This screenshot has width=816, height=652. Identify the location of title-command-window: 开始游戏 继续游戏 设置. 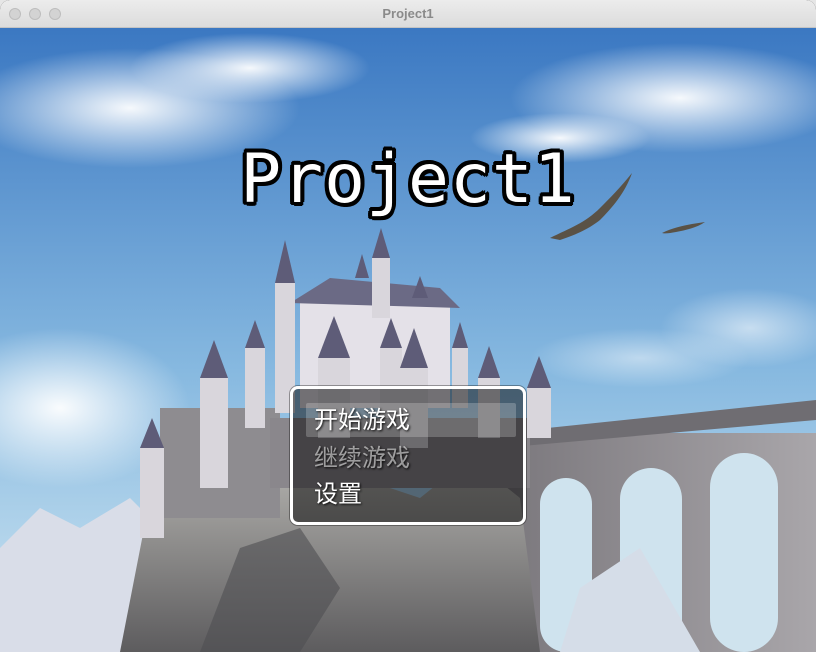
(408, 455).